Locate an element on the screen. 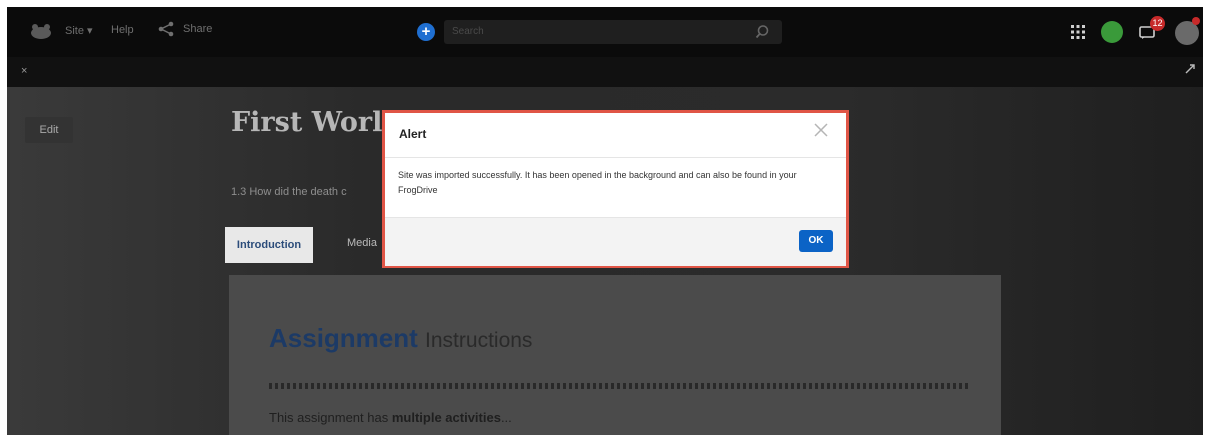  dialog-header: Alert is located at coordinates (615, 135).